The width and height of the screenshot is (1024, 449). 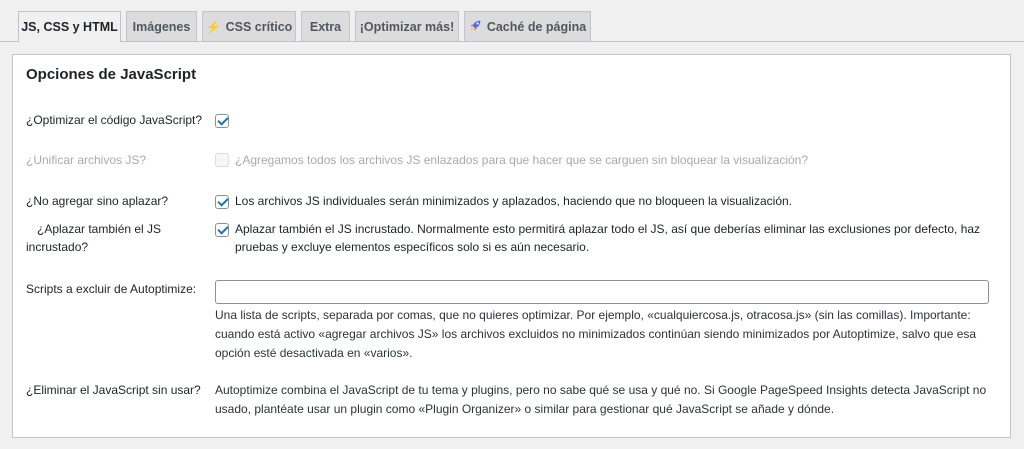 What do you see at coordinates (111, 289) in the screenshot?
I see `exclude-scripts-label: Scripts a excluir de Autoptimize:` at bounding box center [111, 289].